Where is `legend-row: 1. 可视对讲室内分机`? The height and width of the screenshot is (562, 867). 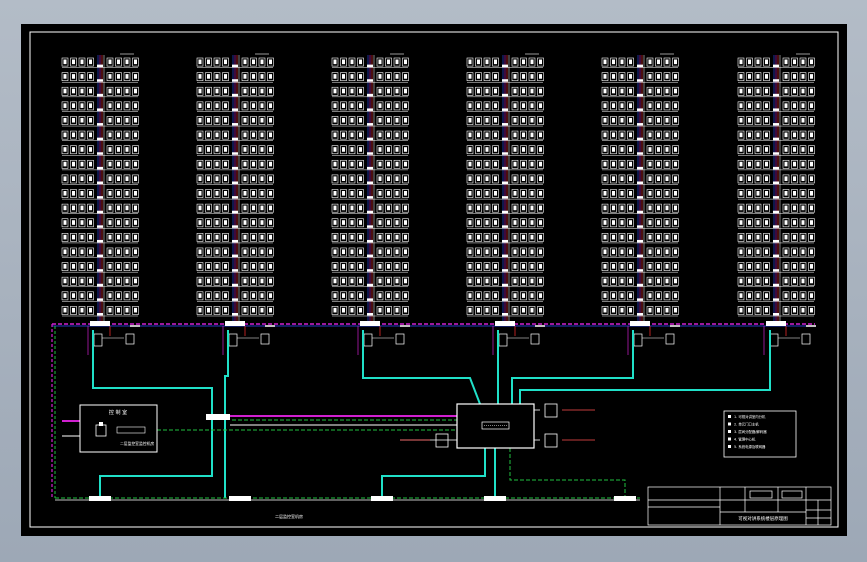 legend-row: 1. 可视对讲室内分机 is located at coordinates (750, 416).